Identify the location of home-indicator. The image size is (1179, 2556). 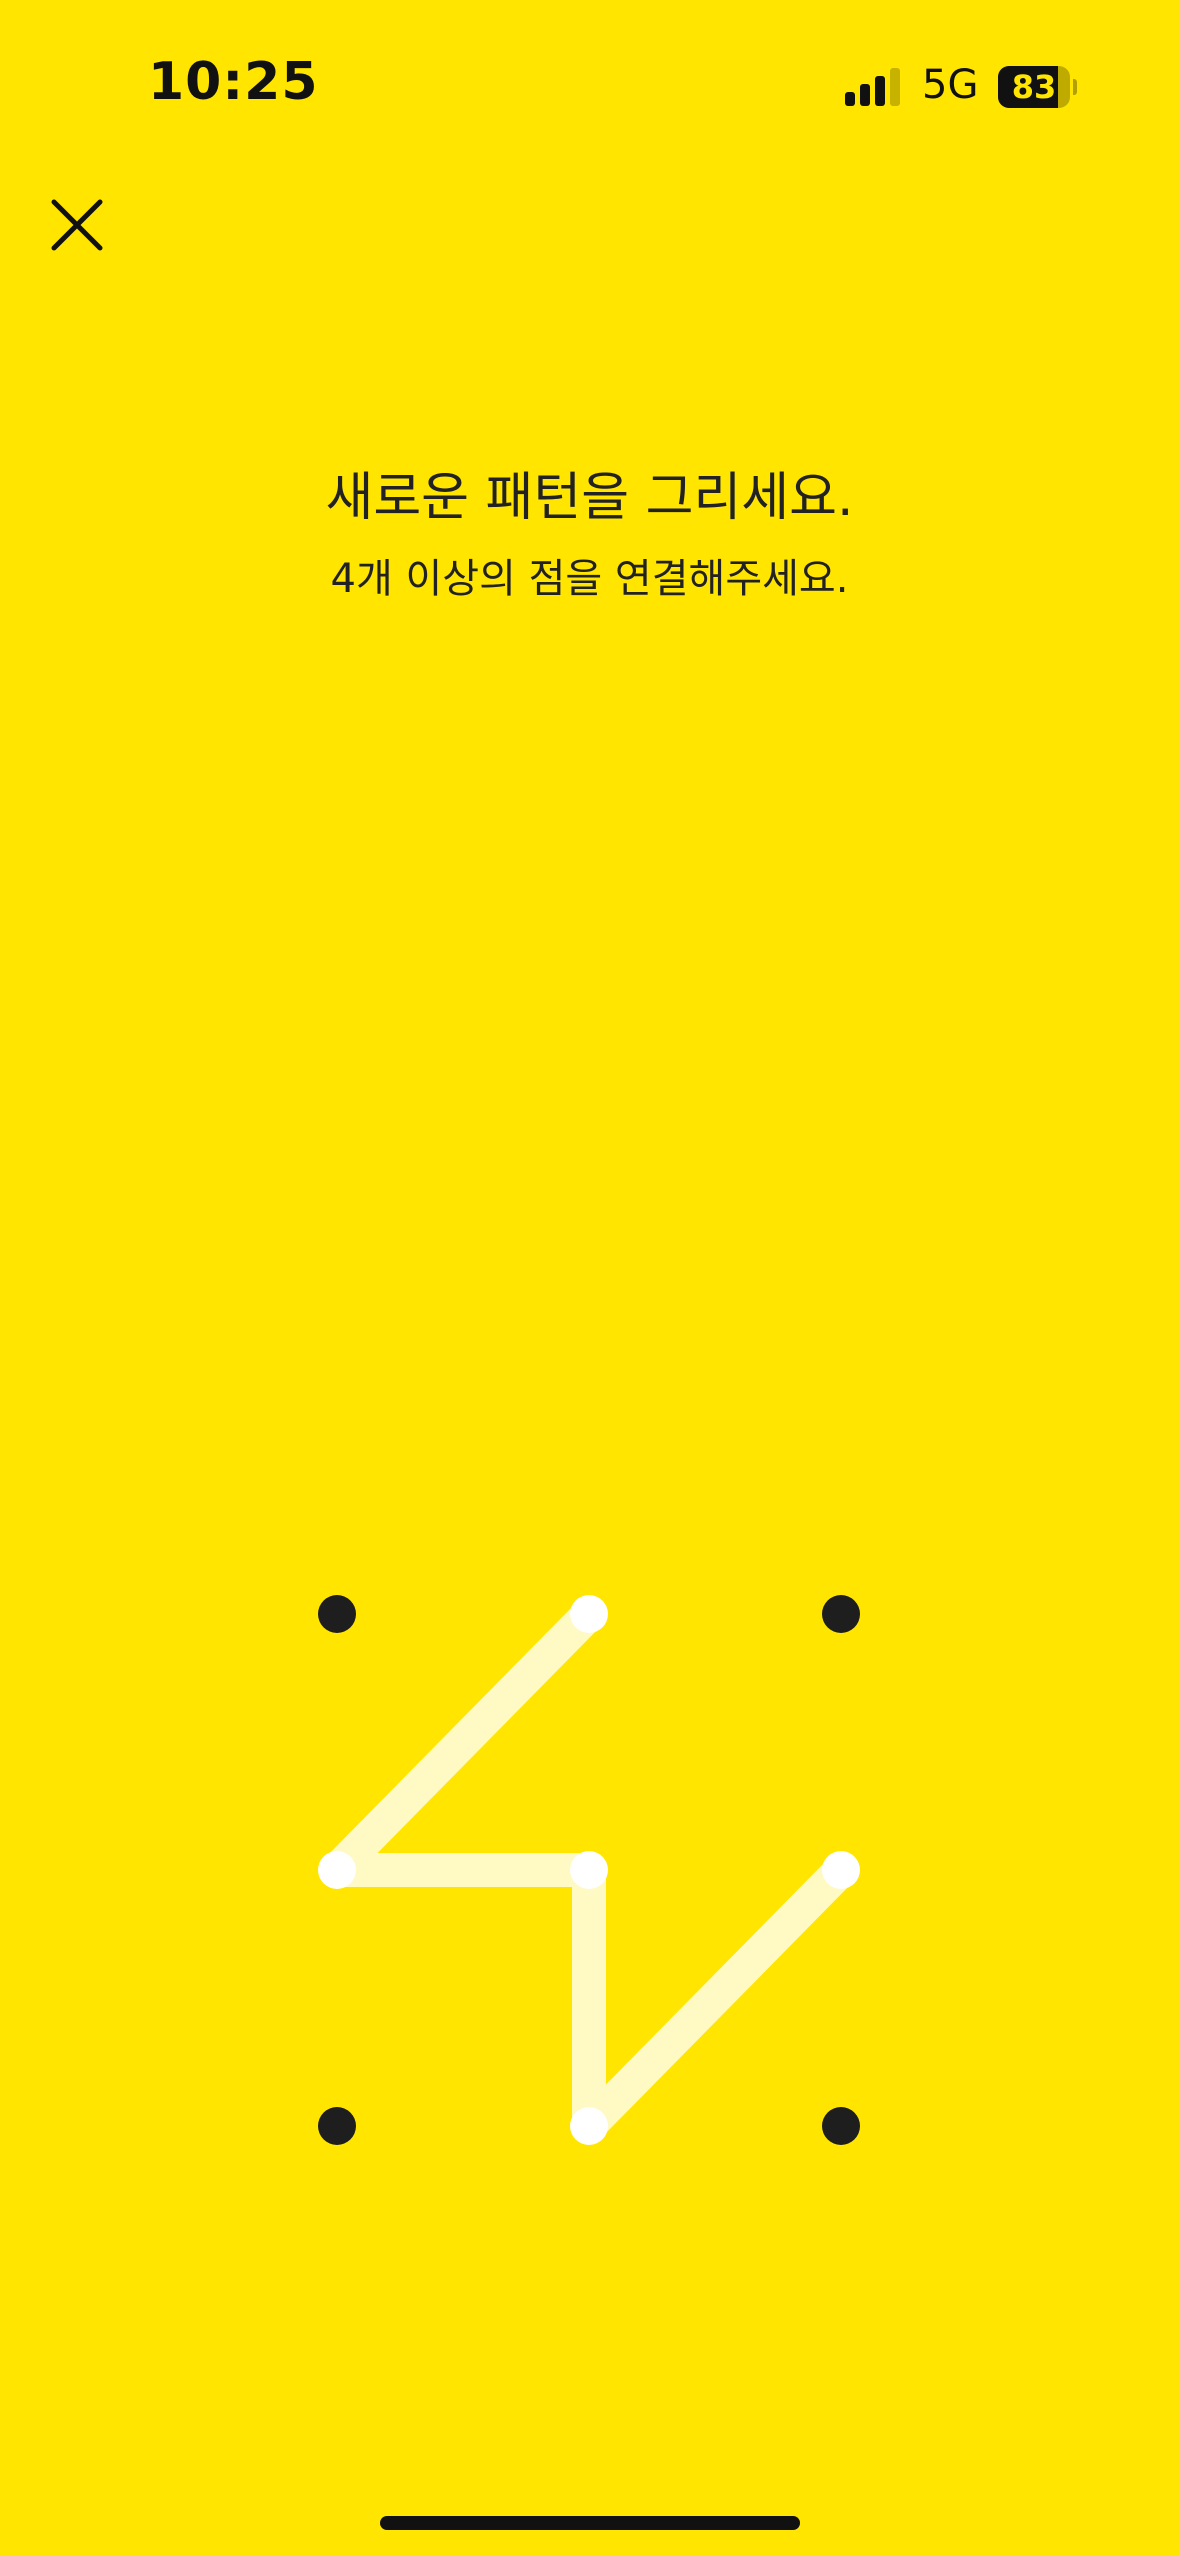
(590, 2523).